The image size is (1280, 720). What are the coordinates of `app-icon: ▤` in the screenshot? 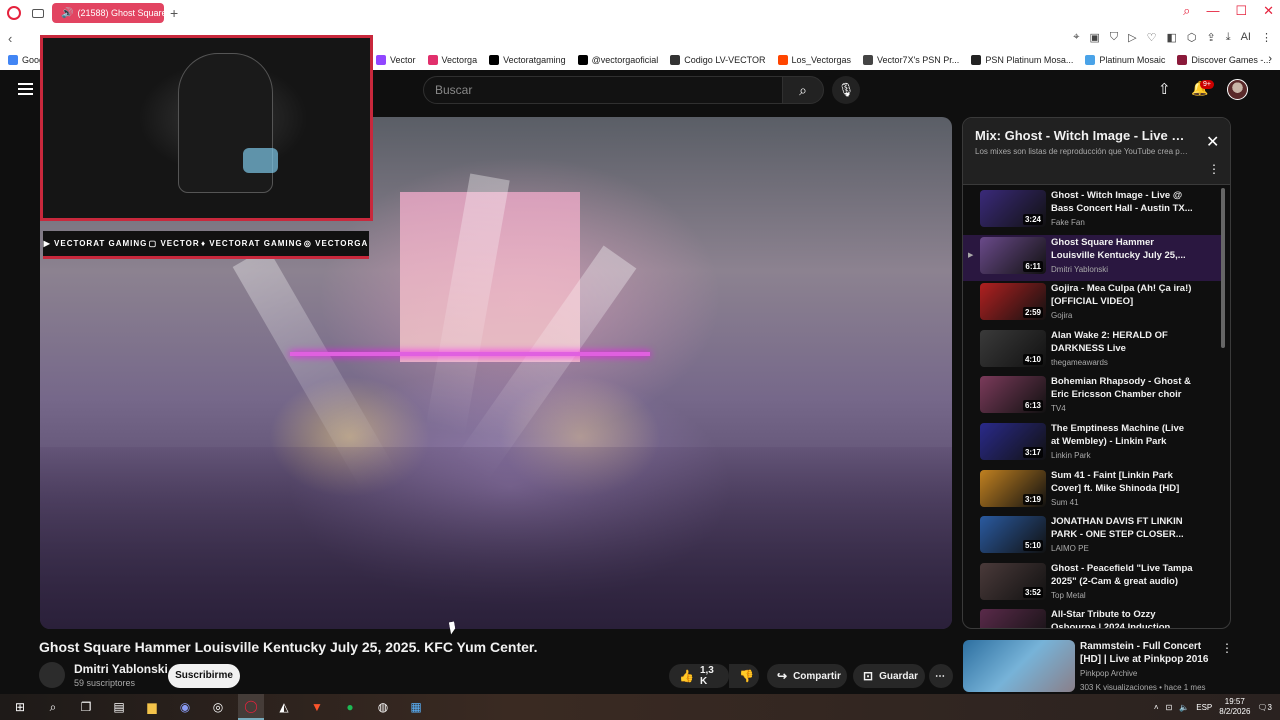 It's located at (119, 707).